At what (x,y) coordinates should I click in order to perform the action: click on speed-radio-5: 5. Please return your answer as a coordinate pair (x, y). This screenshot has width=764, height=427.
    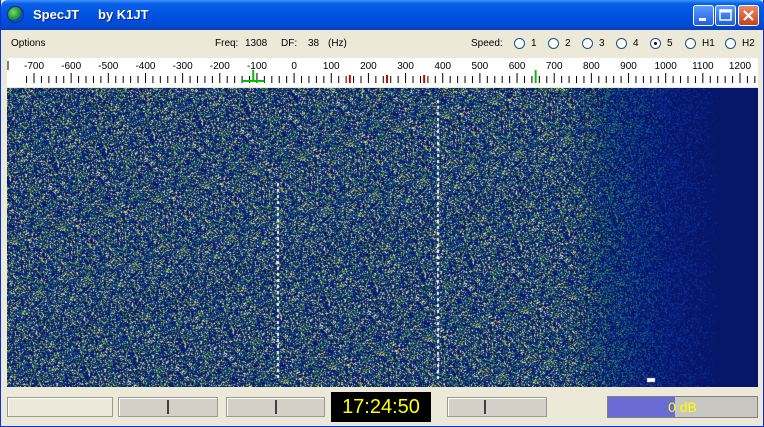
    Looking at the image, I should click on (661, 43).